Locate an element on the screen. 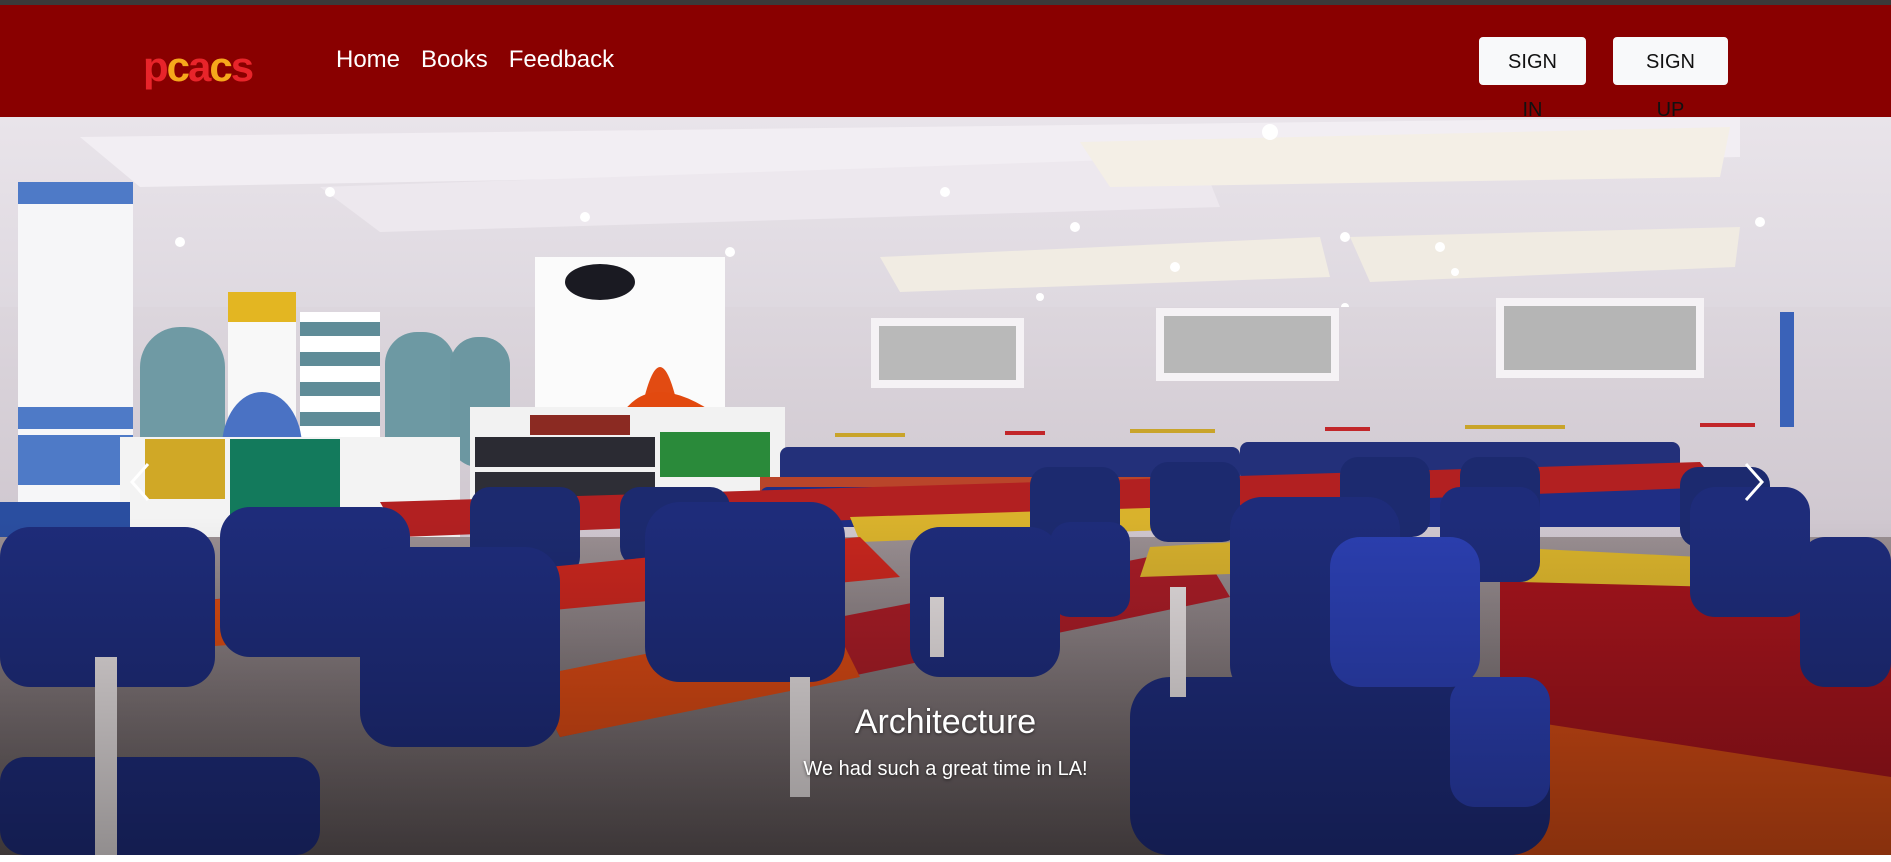 Image resolution: width=1891 pixels, height=862 pixels. chevron-left-icon is located at coordinates (139, 482).